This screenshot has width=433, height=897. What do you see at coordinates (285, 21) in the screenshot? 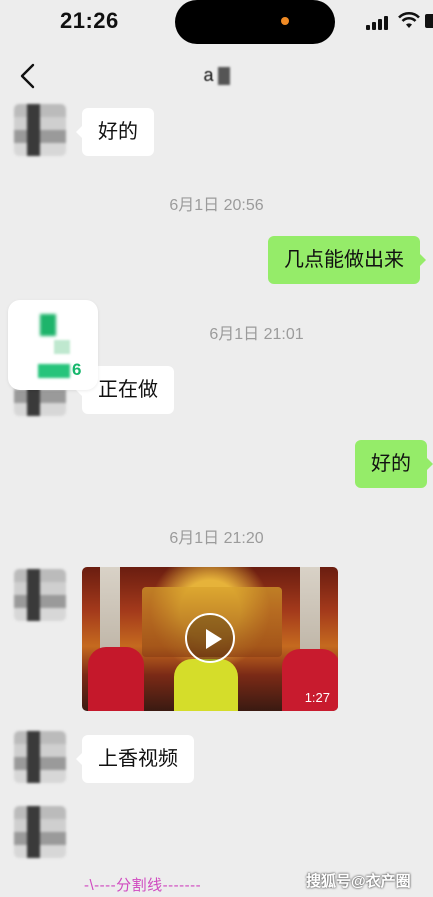
I see `recording-dot-icon` at bounding box center [285, 21].